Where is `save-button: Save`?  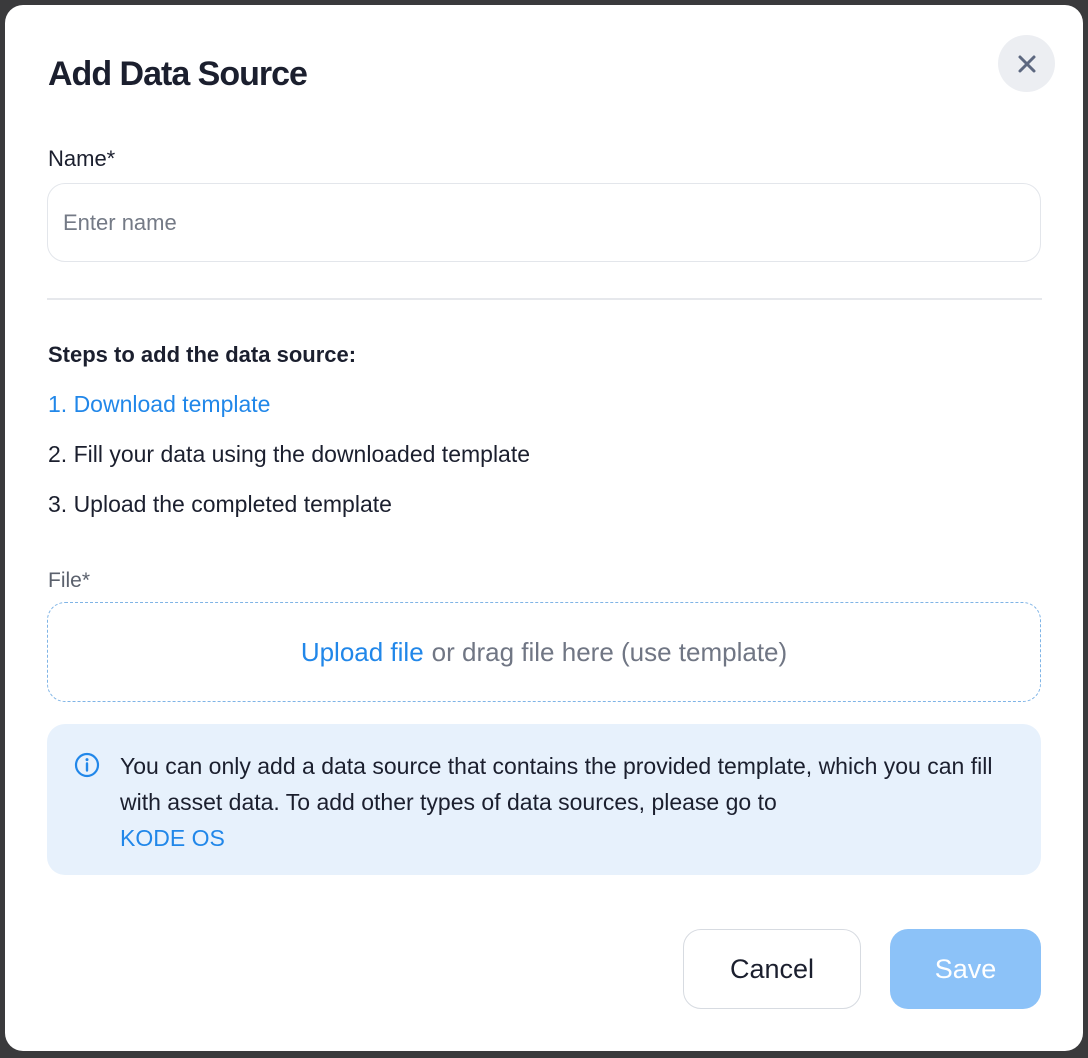
save-button: Save is located at coordinates (965, 969).